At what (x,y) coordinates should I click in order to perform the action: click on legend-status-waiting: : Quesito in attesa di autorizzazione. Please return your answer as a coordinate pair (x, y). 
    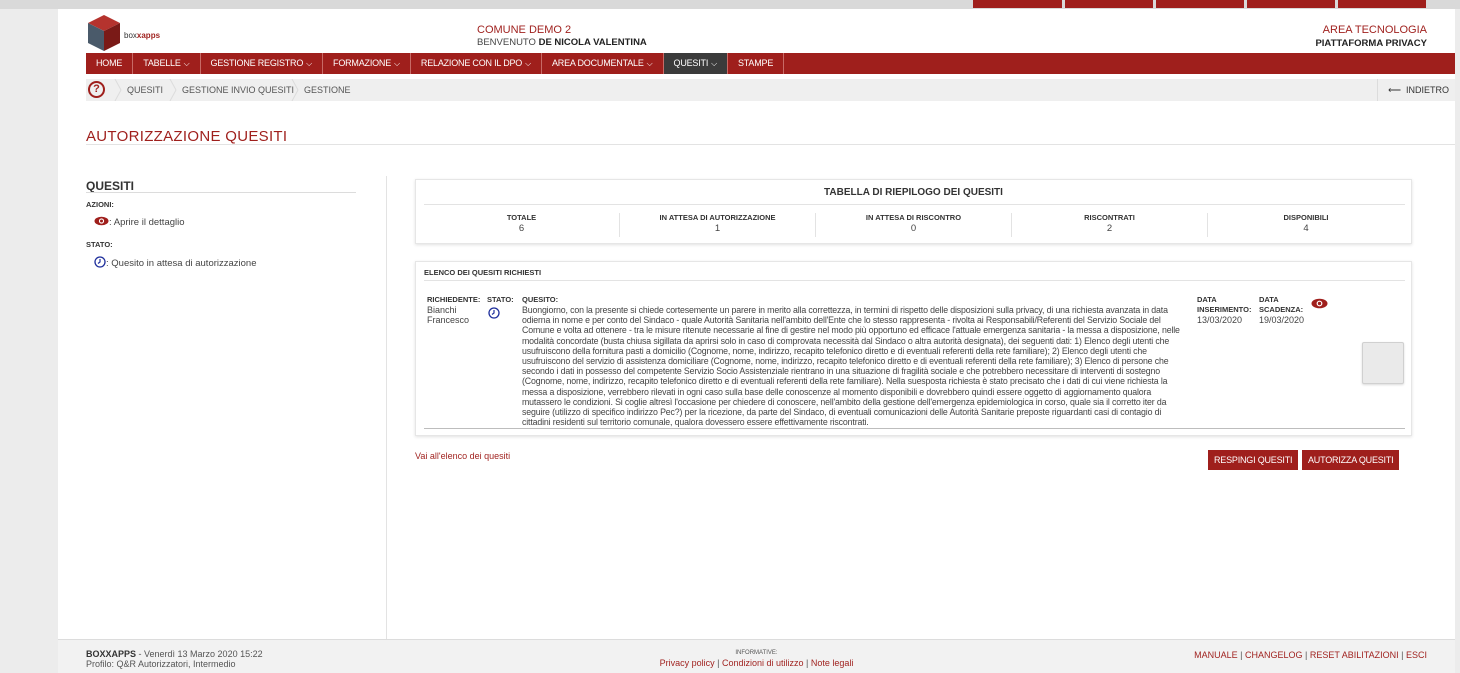
    Looking at the image, I should click on (175, 262).